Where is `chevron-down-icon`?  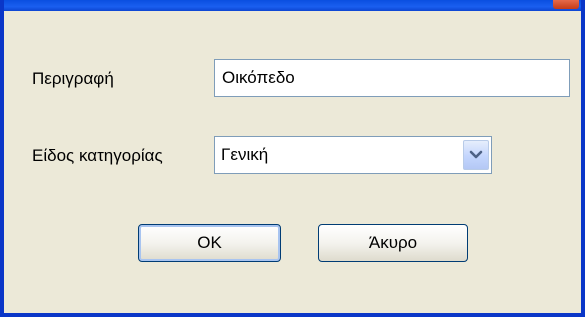
chevron-down-icon is located at coordinates (476, 154).